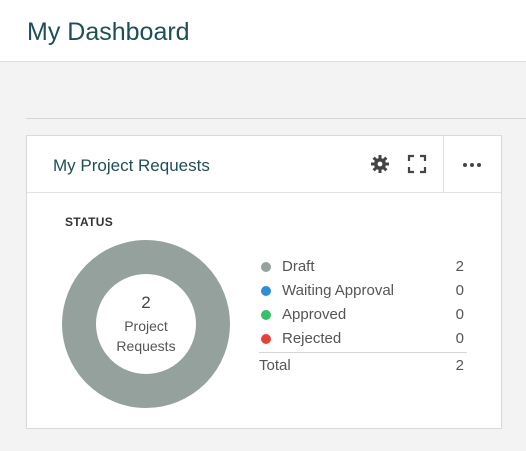 This screenshot has width=526, height=451. What do you see at coordinates (266, 267) in the screenshot?
I see `draft-dot-icon` at bounding box center [266, 267].